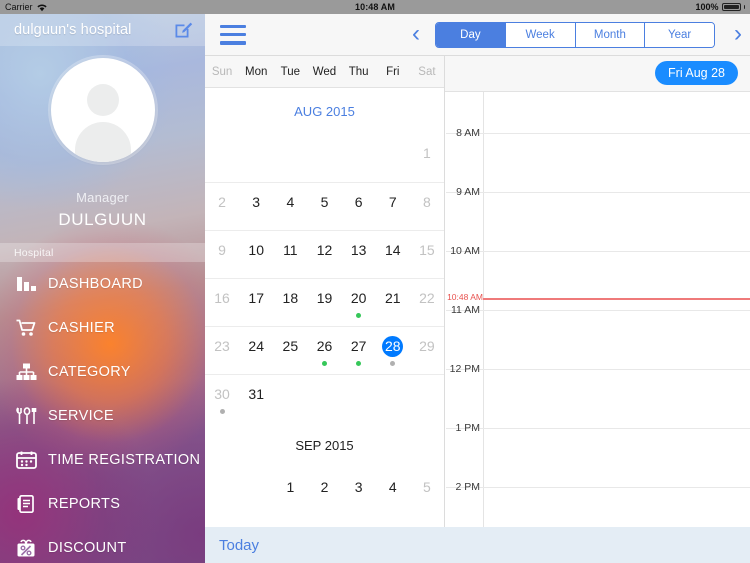 Image resolution: width=750 pixels, height=563 pixels. What do you see at coordinates (393, 302) in the screenshot?
I see `calendar-day-21: 21` at bounding box center [393, 302].